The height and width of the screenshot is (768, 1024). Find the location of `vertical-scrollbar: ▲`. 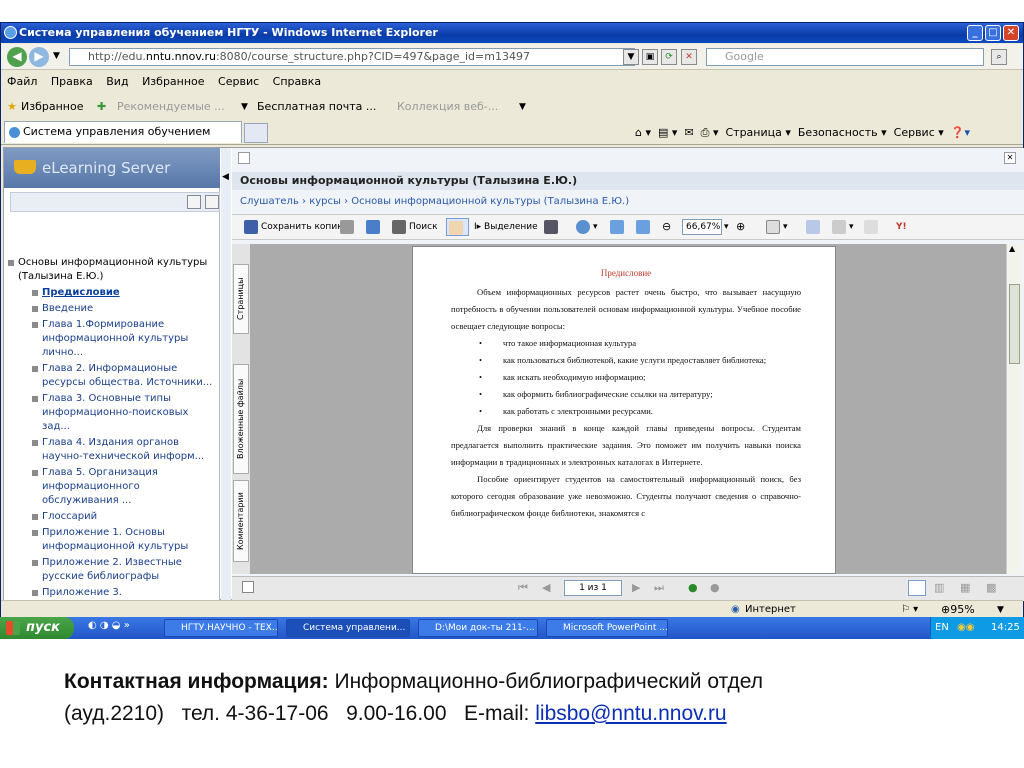

vertical-scrollbar: ▲ is located at coordinates (1014, 409).